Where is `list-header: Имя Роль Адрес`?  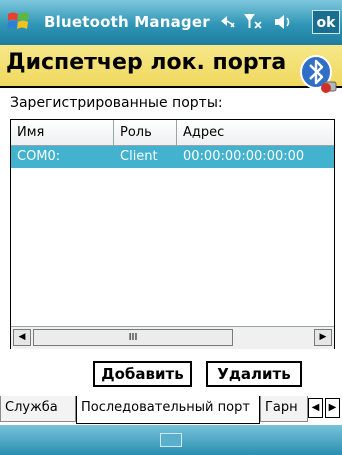 list-header: Имя Роль Адрес is located at coordinates (172, 133).